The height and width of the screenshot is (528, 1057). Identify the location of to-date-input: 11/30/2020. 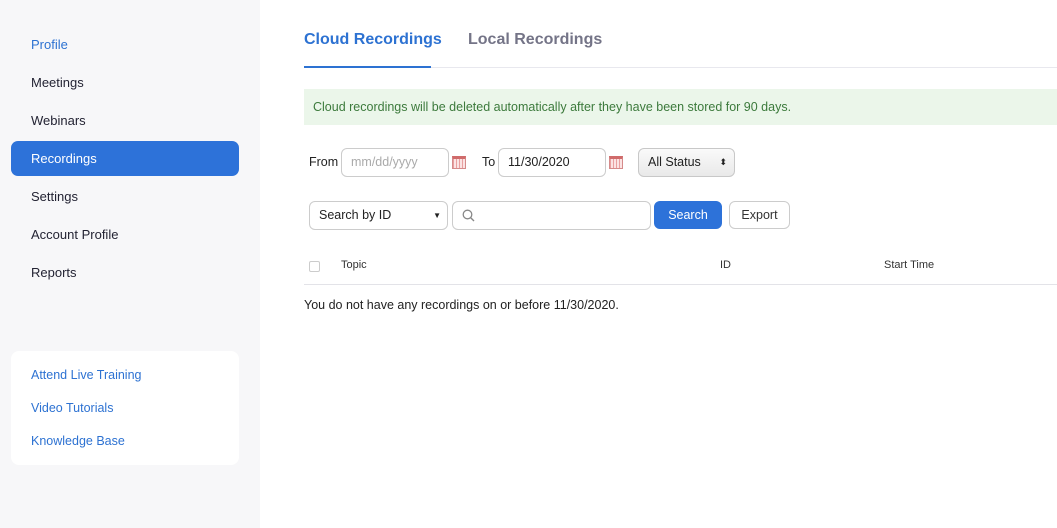
(552, 162).